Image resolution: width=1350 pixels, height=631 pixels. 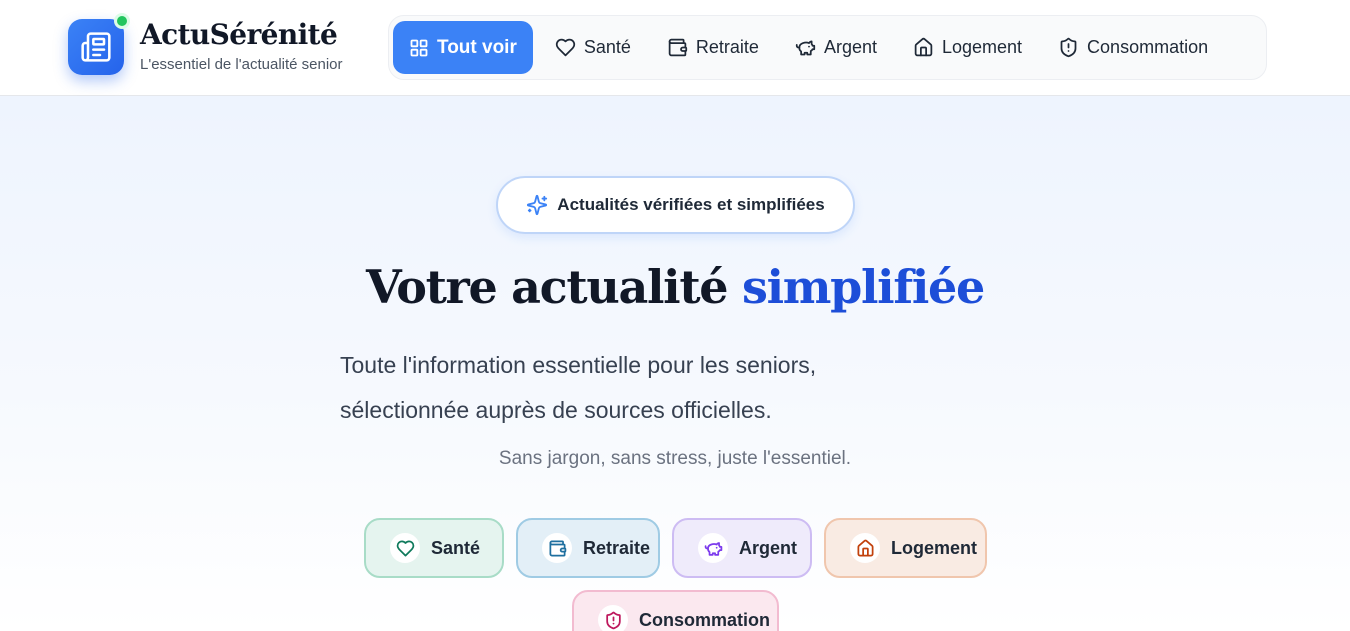 I want to click on nav-label: Santé, so click(x=607, y=47).